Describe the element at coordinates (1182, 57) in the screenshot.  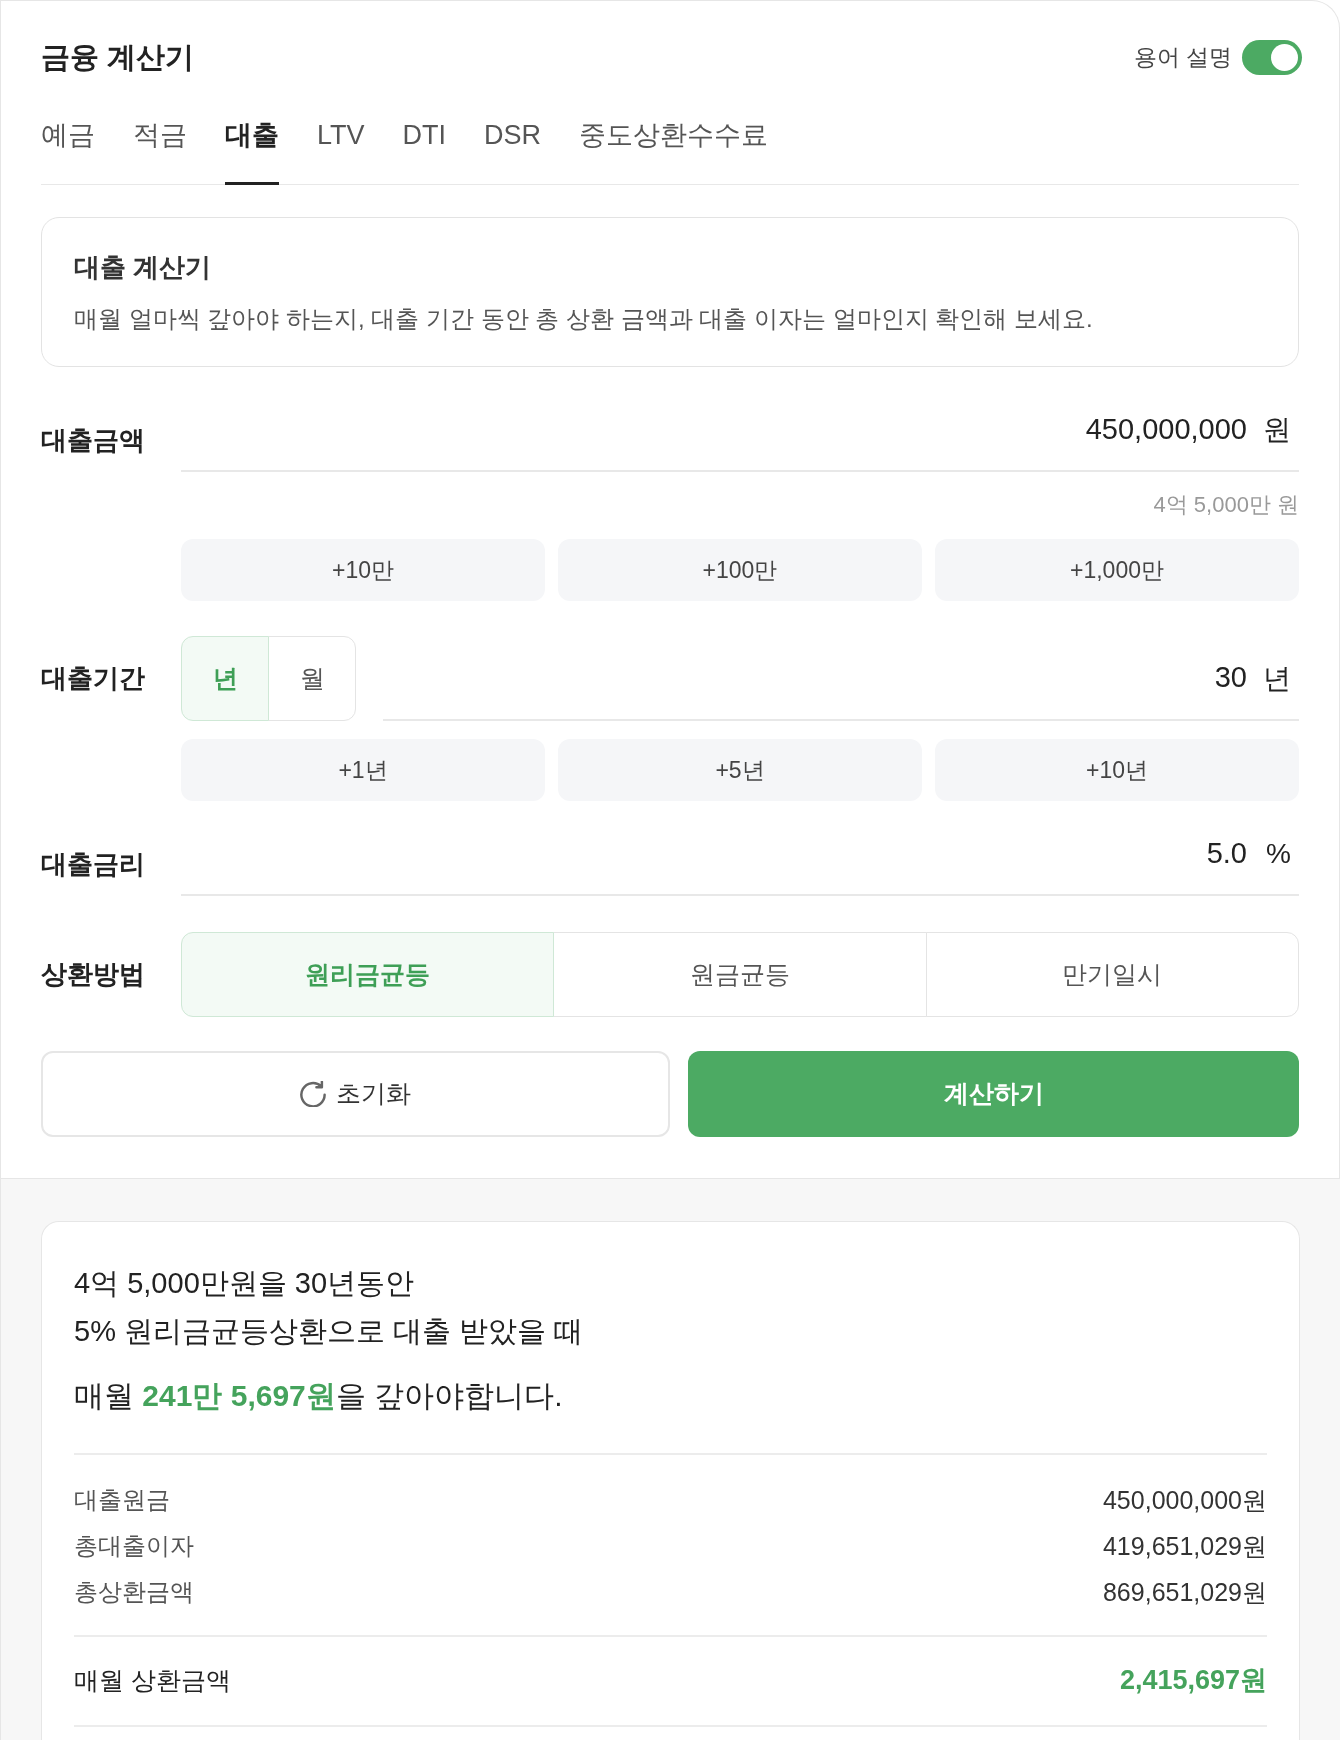
I see `toggle-label: 용어 설명` at that location.